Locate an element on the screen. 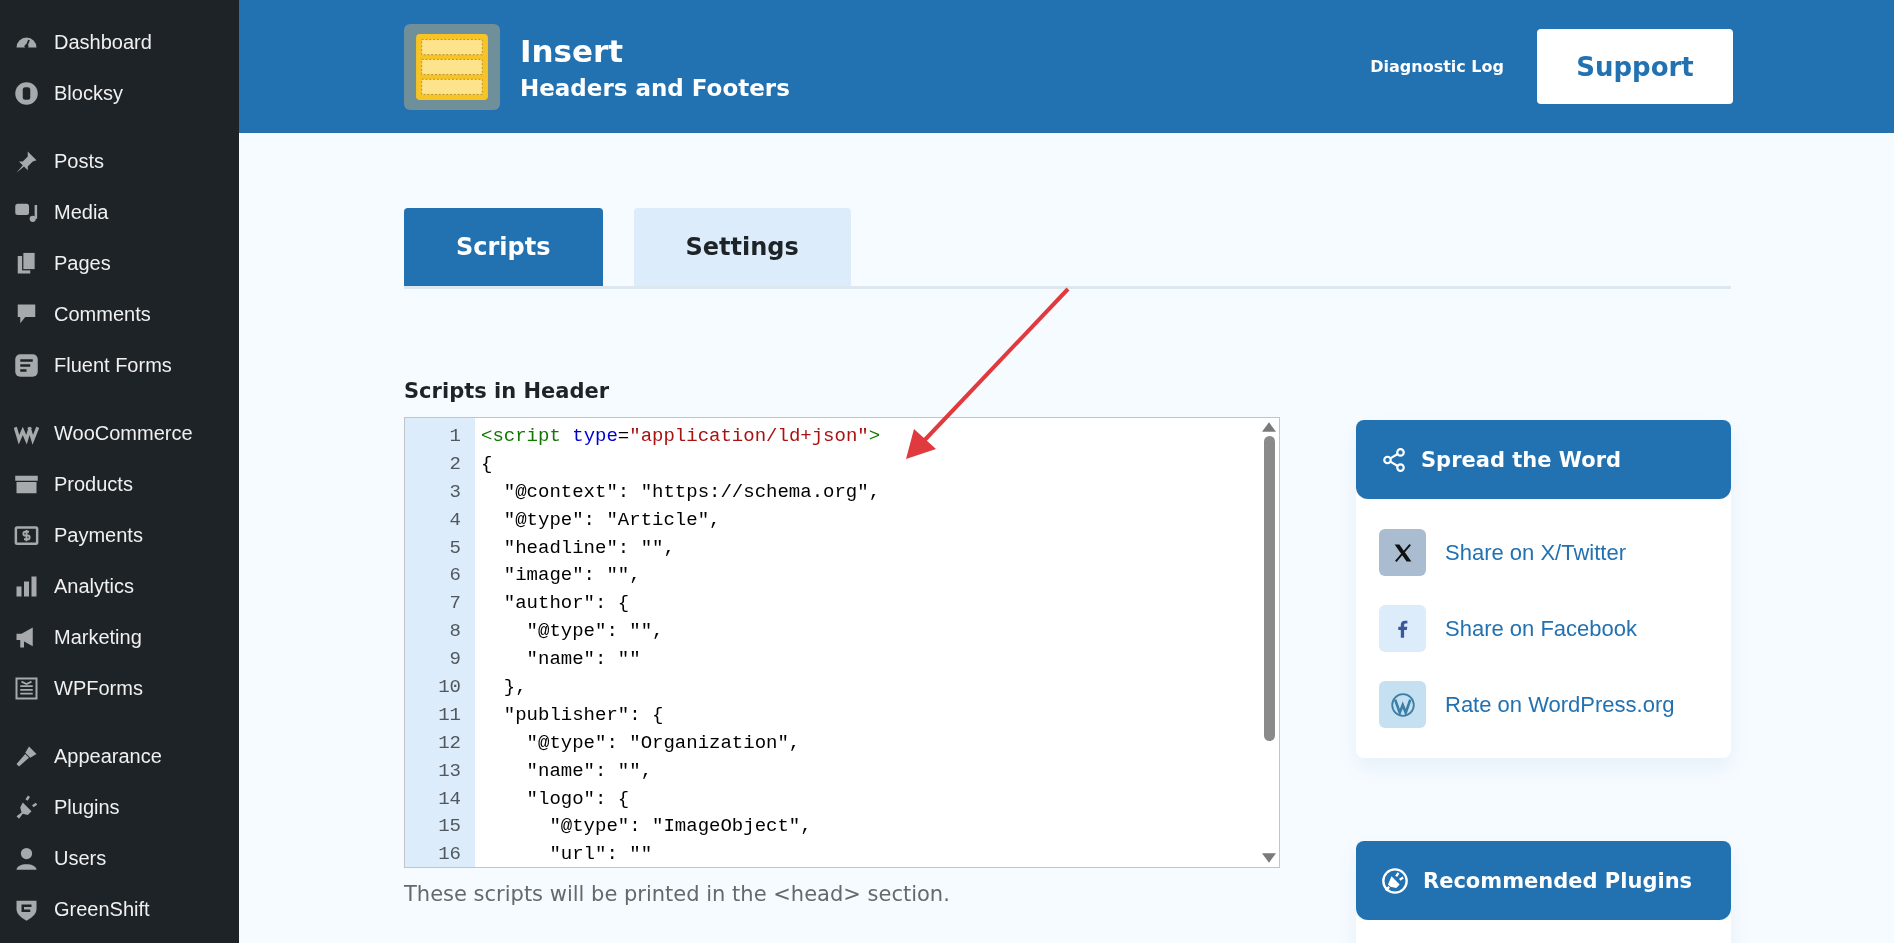  sidebar-item: Payments is located at coordinates (119, 535).